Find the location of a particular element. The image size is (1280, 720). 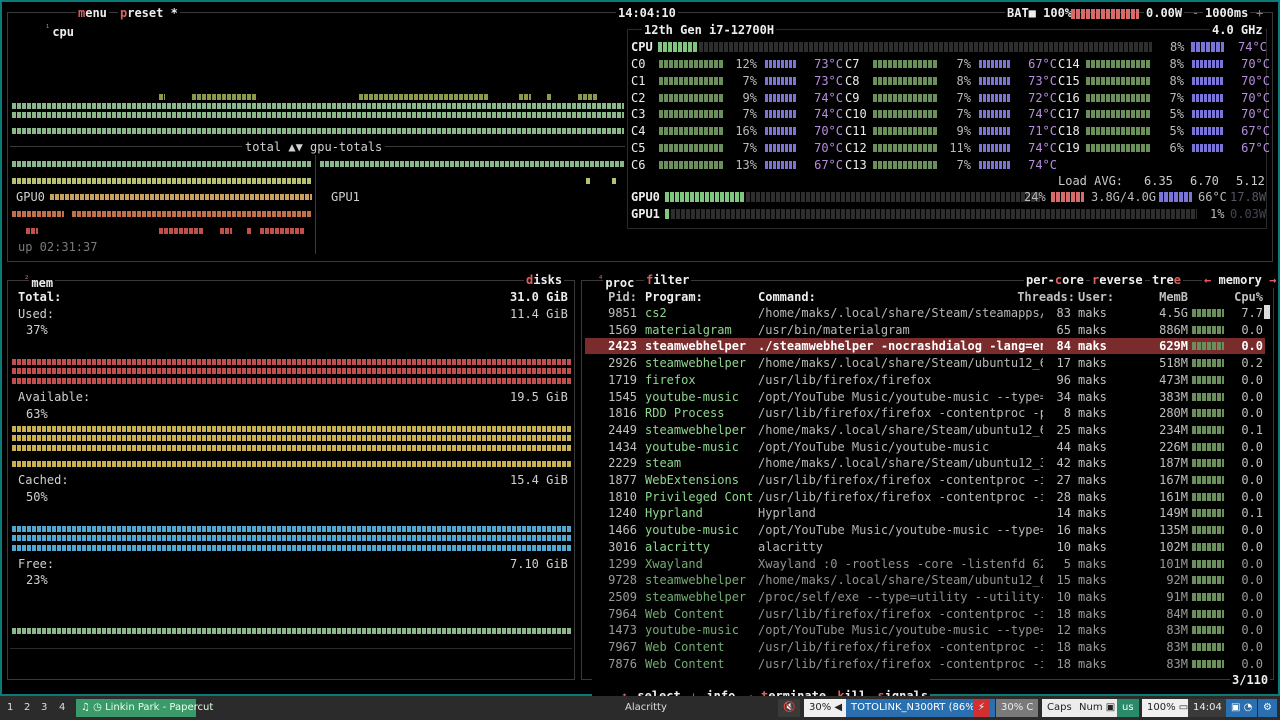

core-pct: 5% is located at coordinates (1176, 114).